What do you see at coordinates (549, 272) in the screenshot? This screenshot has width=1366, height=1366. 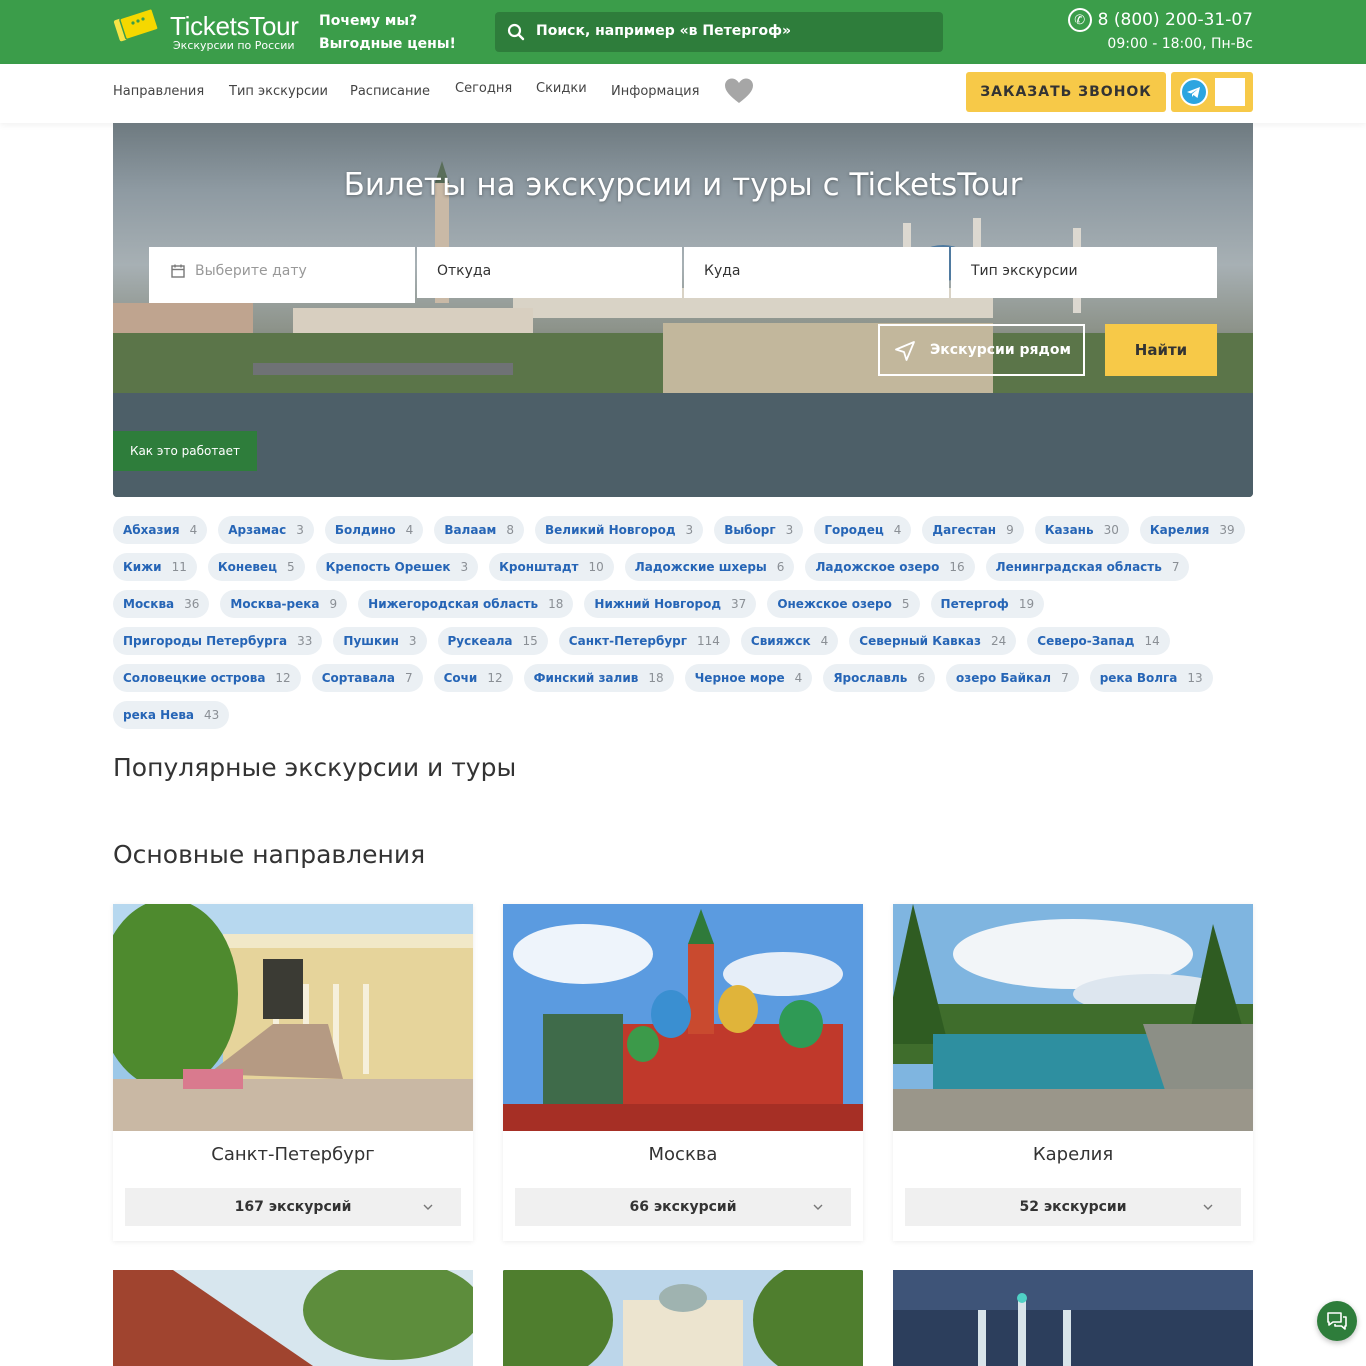 I see `from-select: Откуда` at bounding box center [549, 272].